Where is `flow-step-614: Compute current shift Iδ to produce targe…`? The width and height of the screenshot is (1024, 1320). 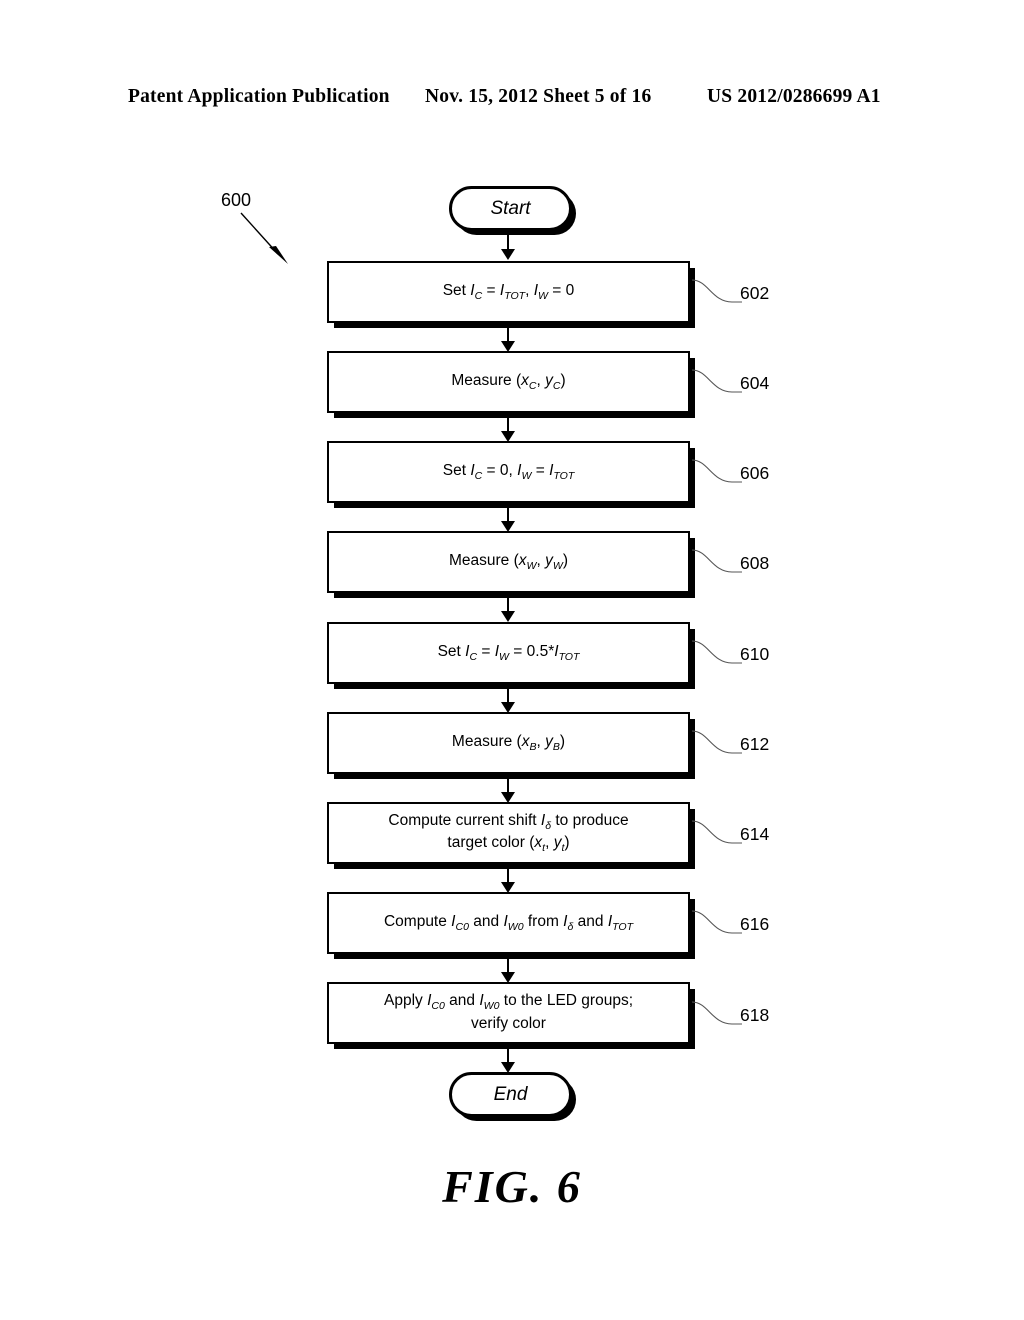 flow-step-614: Compute current shift Iδ to produce targe… is located at coordinates (508, 833).